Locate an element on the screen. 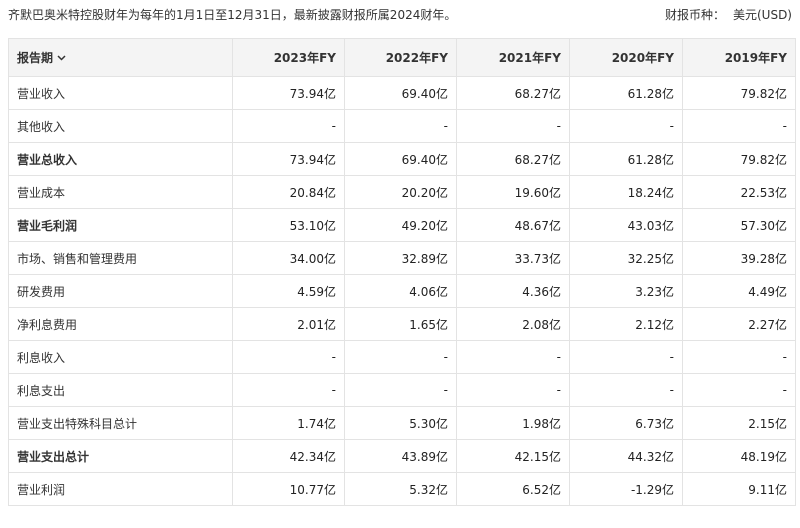 This screenshot has width=800, height=528. cell-value: 32.89亿 is located at coordinates (400, 258).